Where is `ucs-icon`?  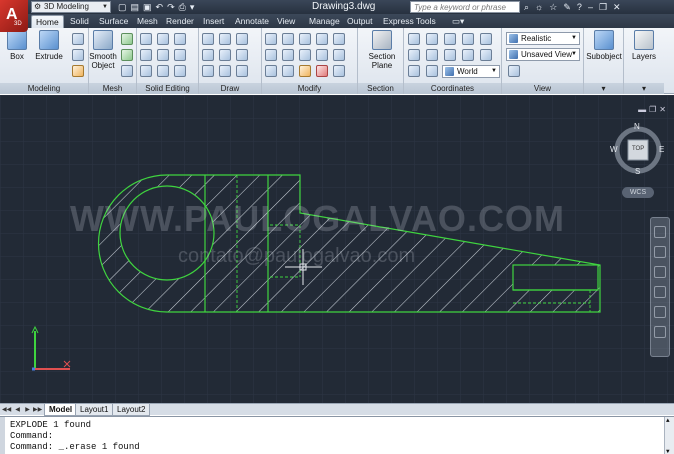 ucs-icon is located at coordinates (414, 39).